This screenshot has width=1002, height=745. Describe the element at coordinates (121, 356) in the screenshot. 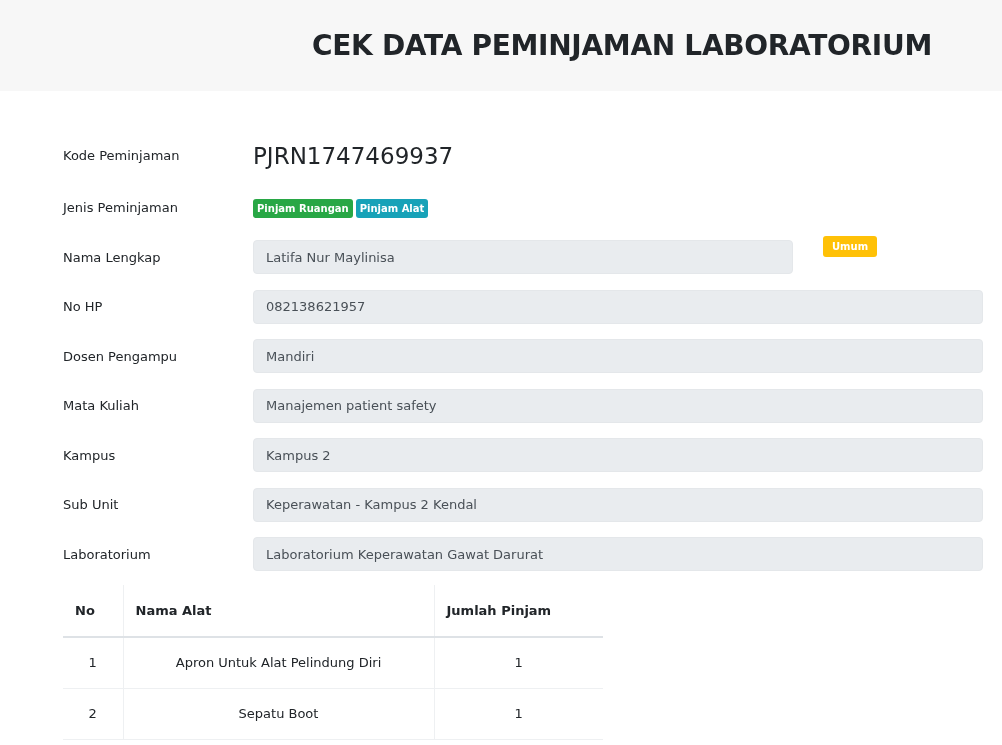

I see `field-label: Dosen Pengampu` at that location.